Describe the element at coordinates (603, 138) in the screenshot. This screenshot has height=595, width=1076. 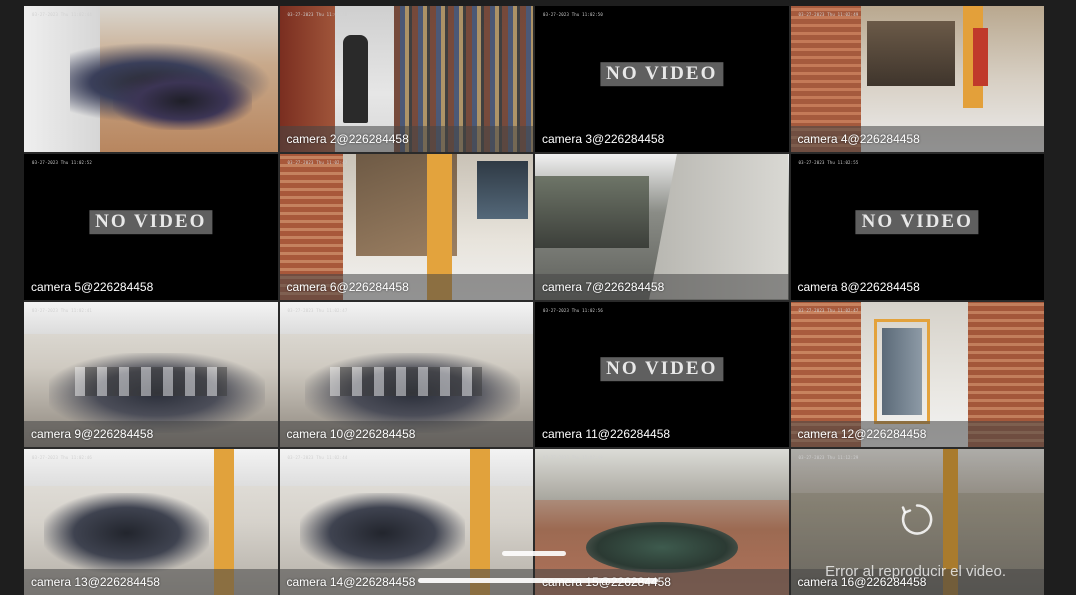
I see `camera-caption: camera 3@226284458` at that location.